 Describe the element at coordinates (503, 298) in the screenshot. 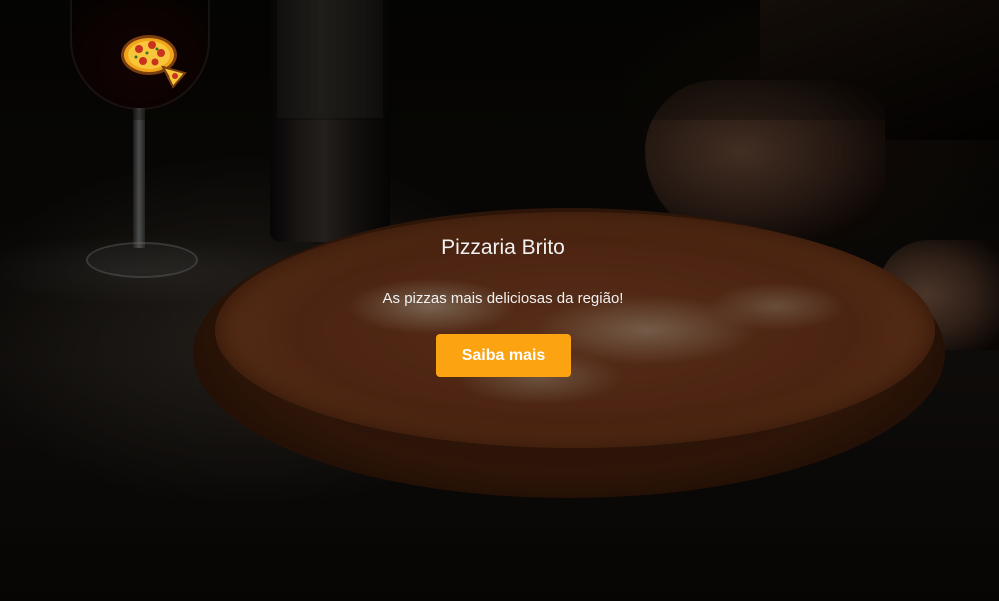

I see `hero-subtitle: As pizzas mais deliciosas da região!` at that location.